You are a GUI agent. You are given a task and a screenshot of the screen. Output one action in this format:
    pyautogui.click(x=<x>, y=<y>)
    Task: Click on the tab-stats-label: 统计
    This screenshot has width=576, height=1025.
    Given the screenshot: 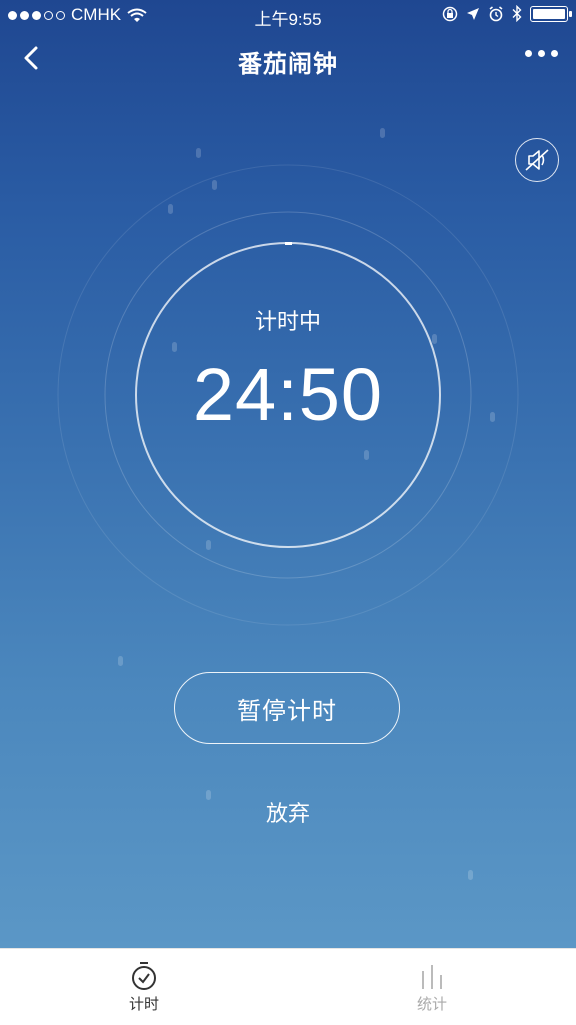 What is the action you would take?
    pyautogui.click(x=431, y=1004)
    